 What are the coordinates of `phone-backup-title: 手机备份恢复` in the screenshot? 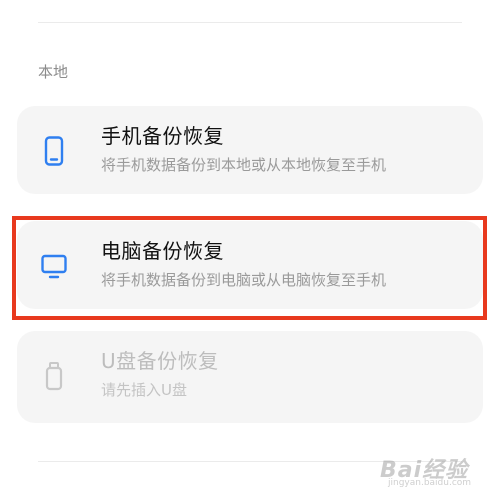 It's located at (162, 136).